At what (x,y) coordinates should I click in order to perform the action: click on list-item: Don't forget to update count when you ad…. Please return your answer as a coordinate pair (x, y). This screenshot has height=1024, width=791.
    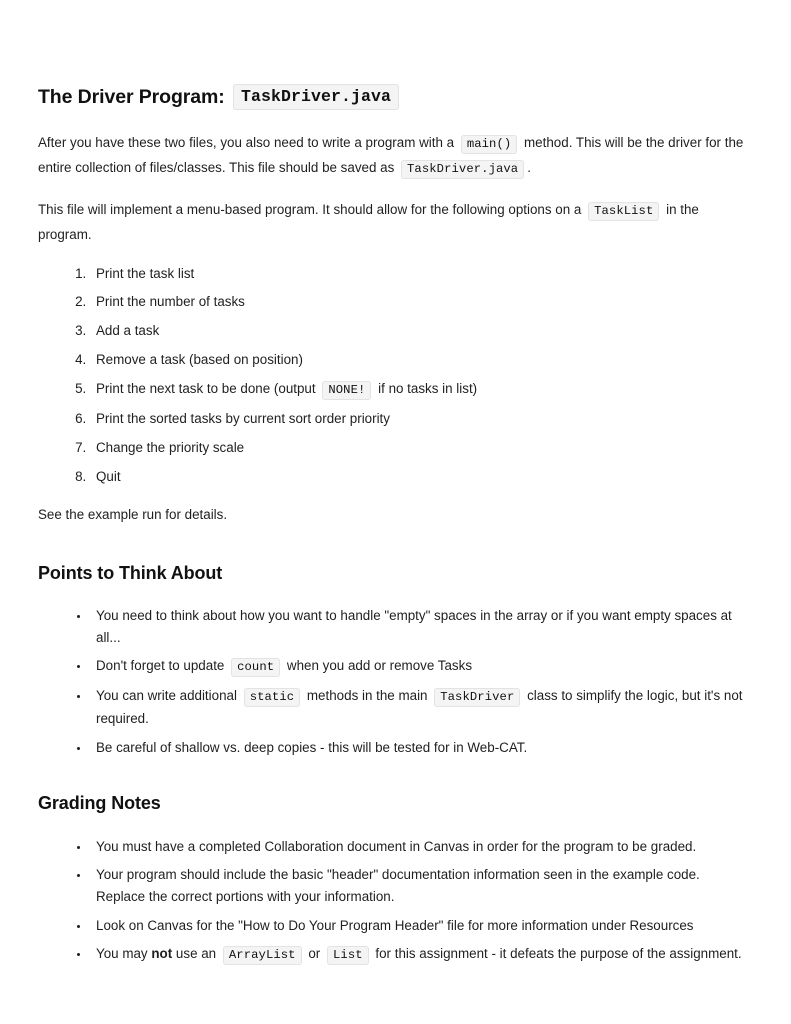
    Looking at the image, I should click on (420, 666).